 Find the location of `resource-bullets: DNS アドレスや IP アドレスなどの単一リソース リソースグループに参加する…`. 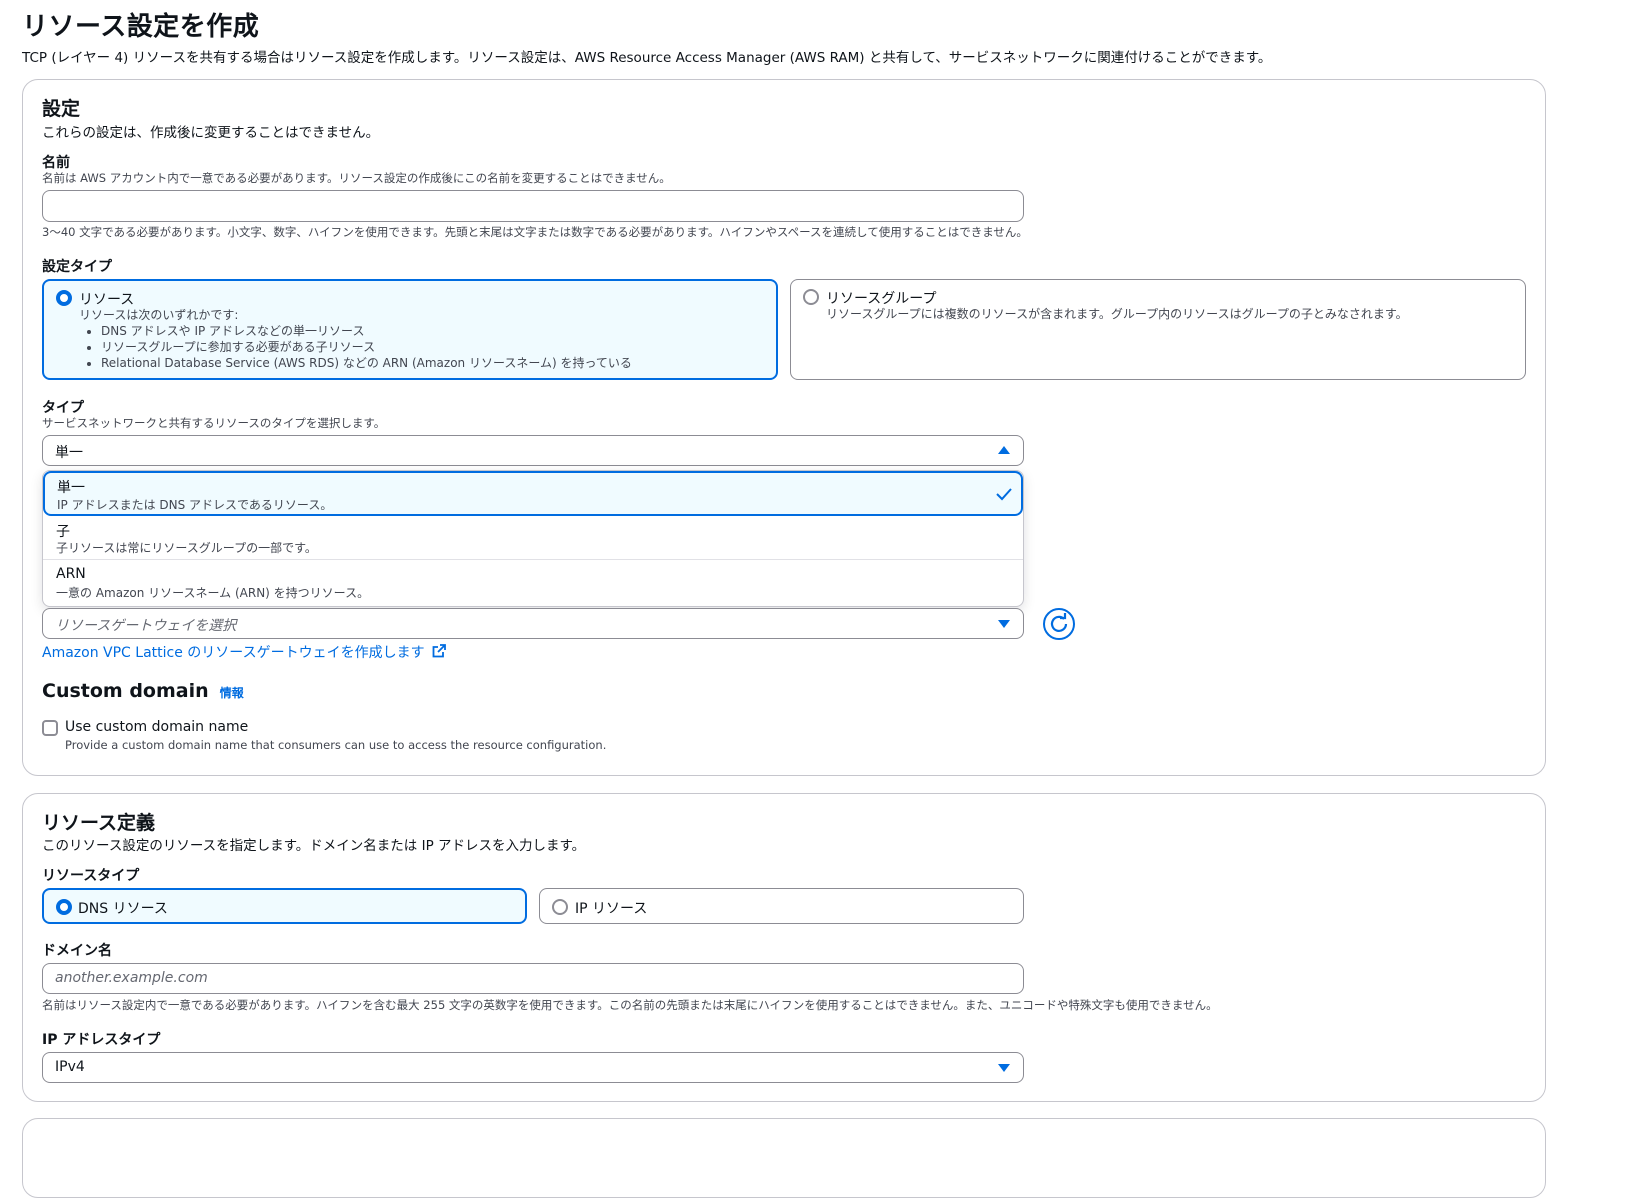

resource-bullets: DNS アドレスや IP アドレスなどの単一リソース リソースグループに参加する… is located at coordinates (419, 347).